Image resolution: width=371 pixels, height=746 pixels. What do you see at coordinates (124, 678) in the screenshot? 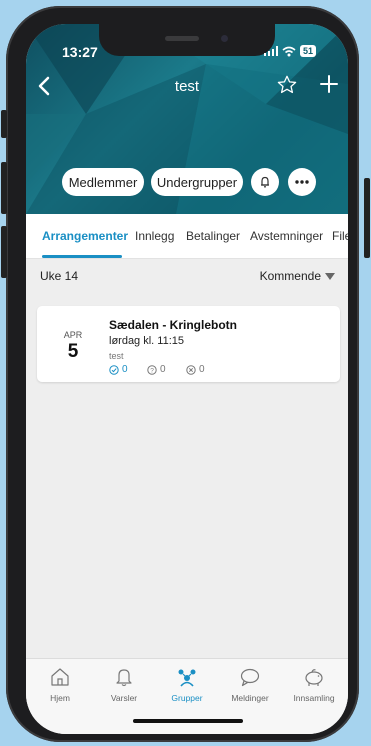
I see `bell-icon` at bounding box center [124, 678].